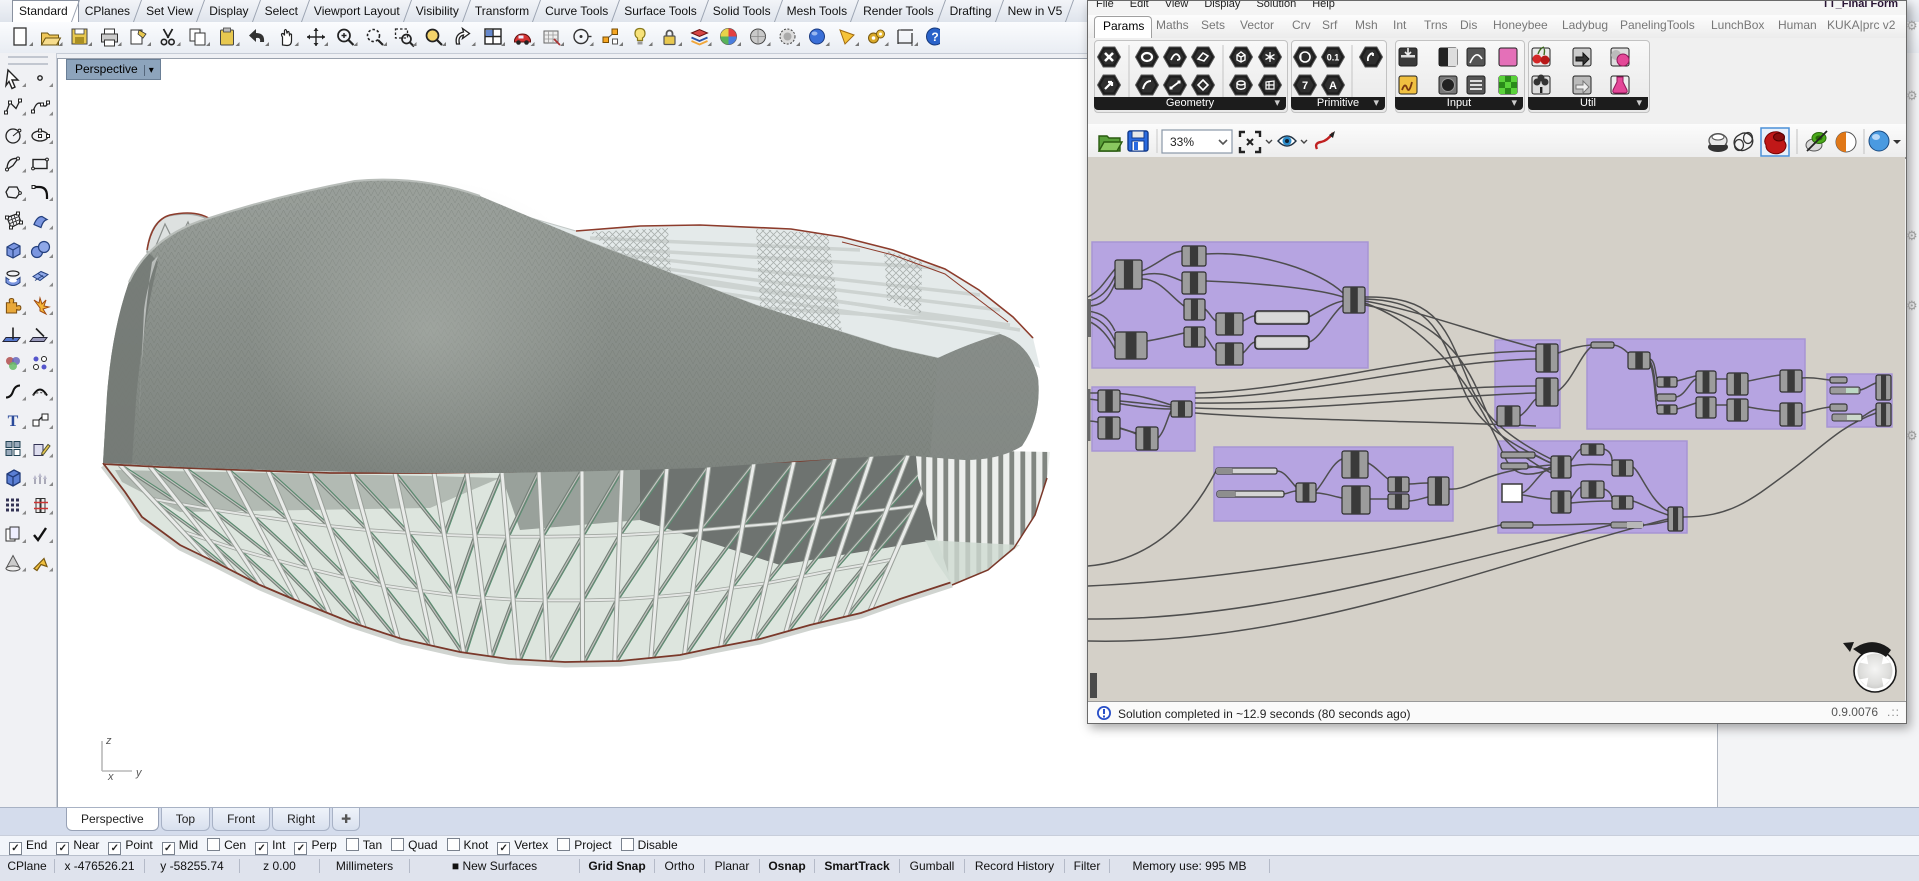  Describe the element at coordinates (13, 421) in the screenshot. I see `svg-text: T` at that location.